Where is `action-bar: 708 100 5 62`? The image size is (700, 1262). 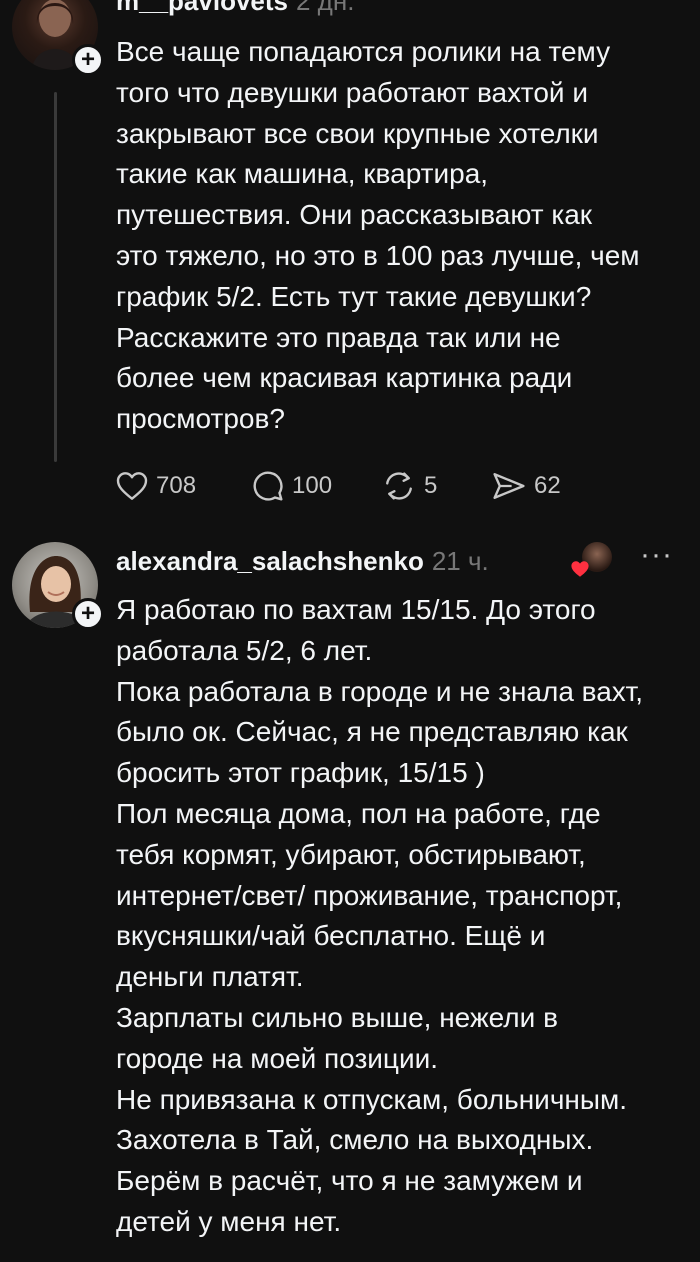 action-bar: 708 100 5 62 is located at coordinates (349, 486).